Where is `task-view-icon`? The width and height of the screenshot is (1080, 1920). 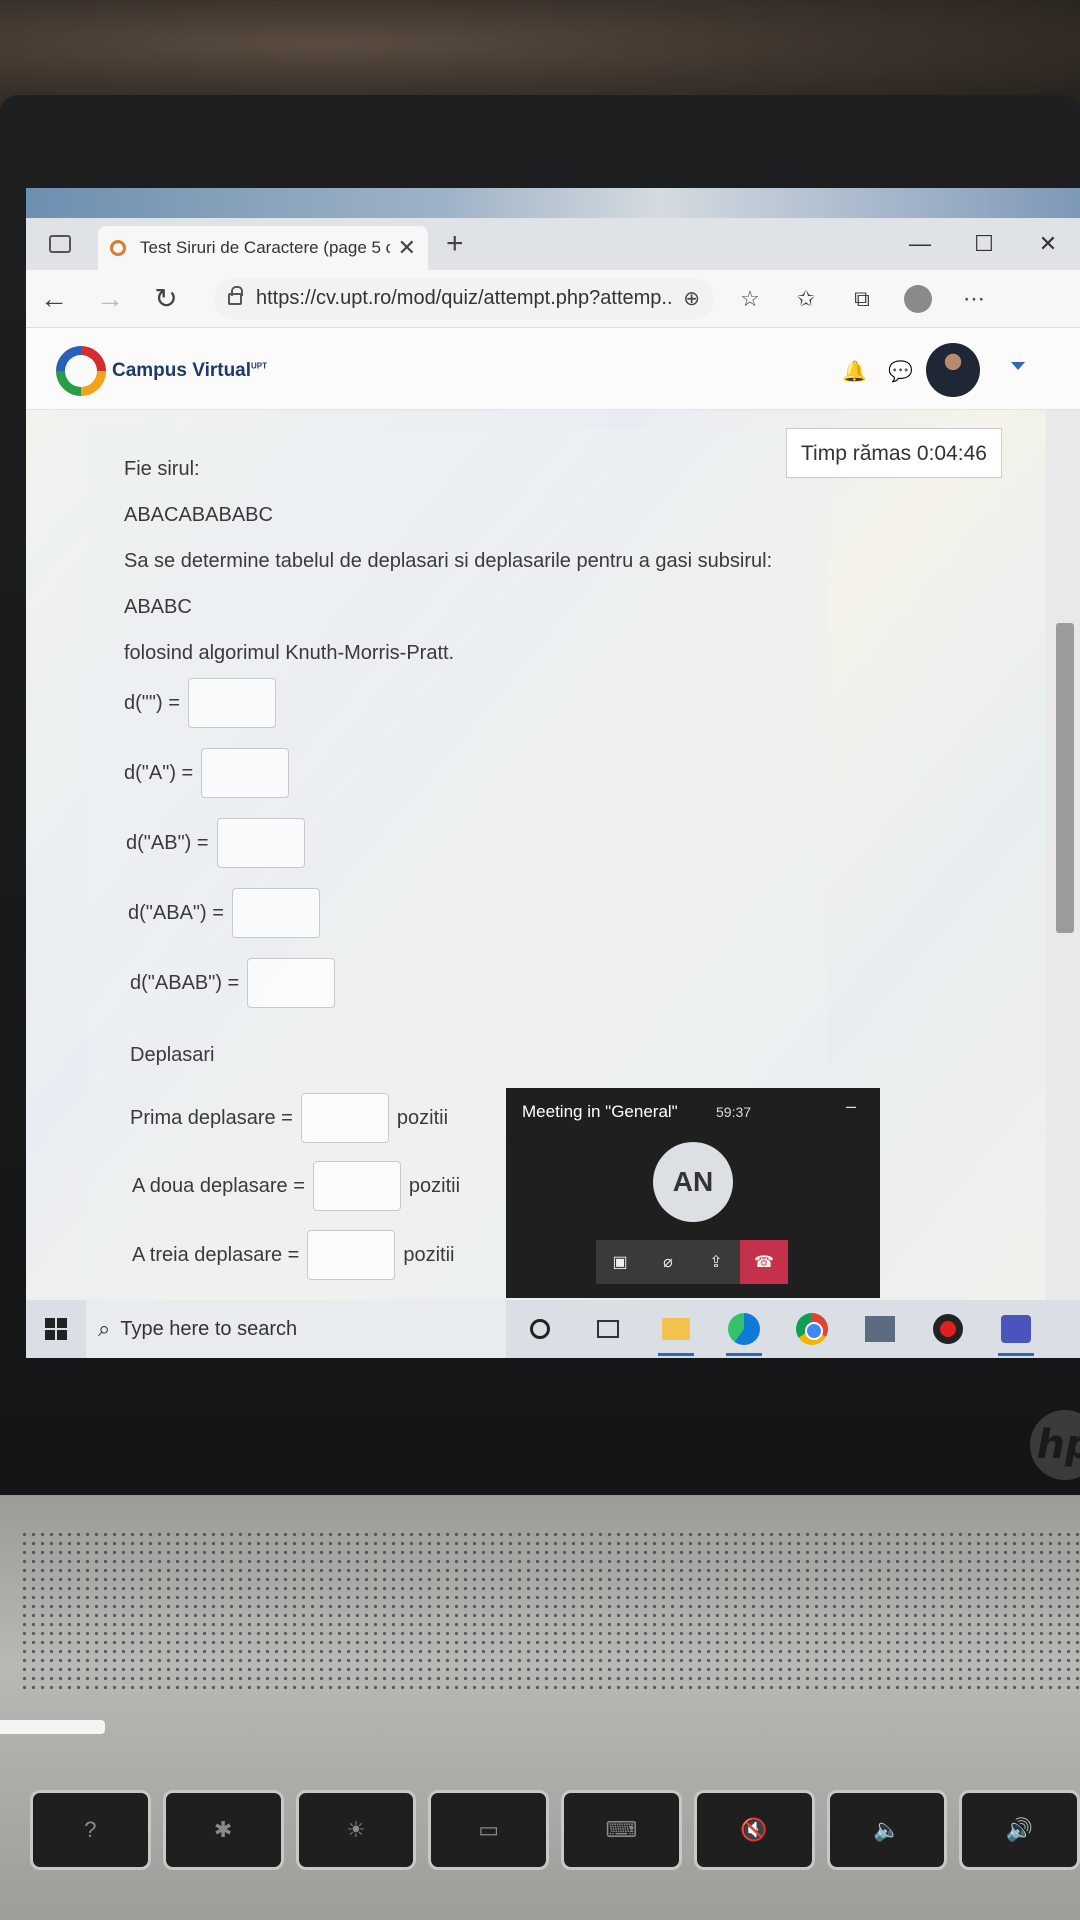
task-view-icon is located at coordinates (608, 1329).